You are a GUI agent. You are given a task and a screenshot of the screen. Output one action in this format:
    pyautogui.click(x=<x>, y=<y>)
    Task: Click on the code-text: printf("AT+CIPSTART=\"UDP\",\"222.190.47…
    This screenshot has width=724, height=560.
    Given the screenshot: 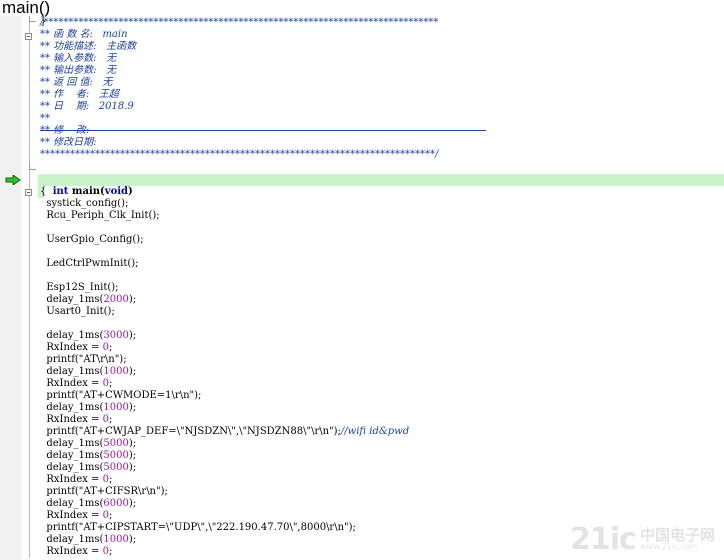 What is the action you would take?
    pyautogui.click(x=198, y=527)
    